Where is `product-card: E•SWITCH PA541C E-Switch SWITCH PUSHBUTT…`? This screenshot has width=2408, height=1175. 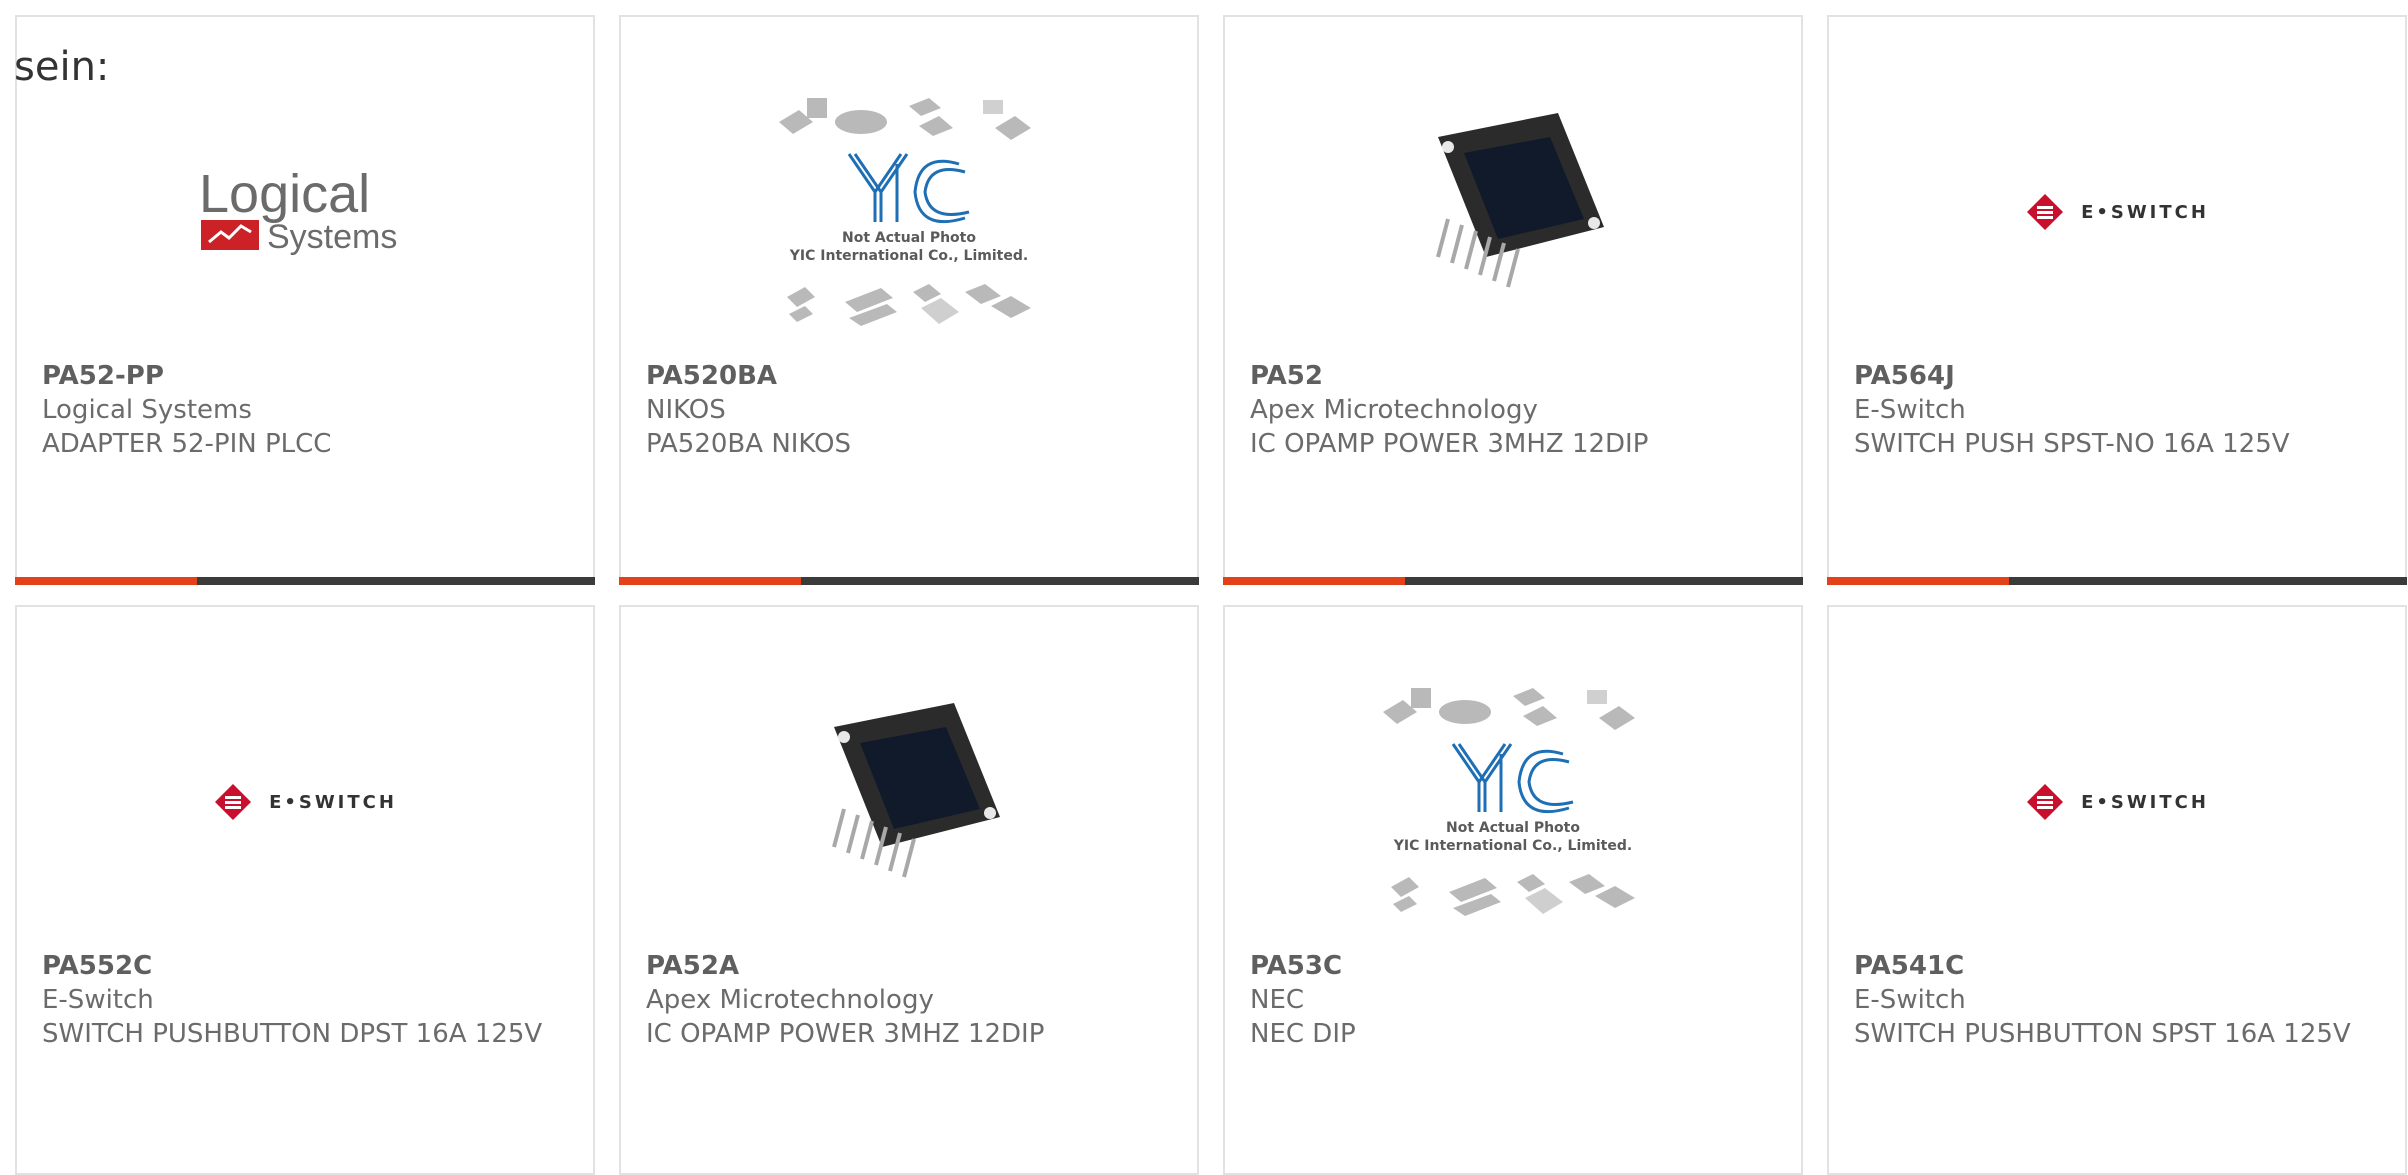 product-card: E•SWITCH PA541C E-Switch SWITCH PUSHBUTT… is located at coordinates (2117, 890).